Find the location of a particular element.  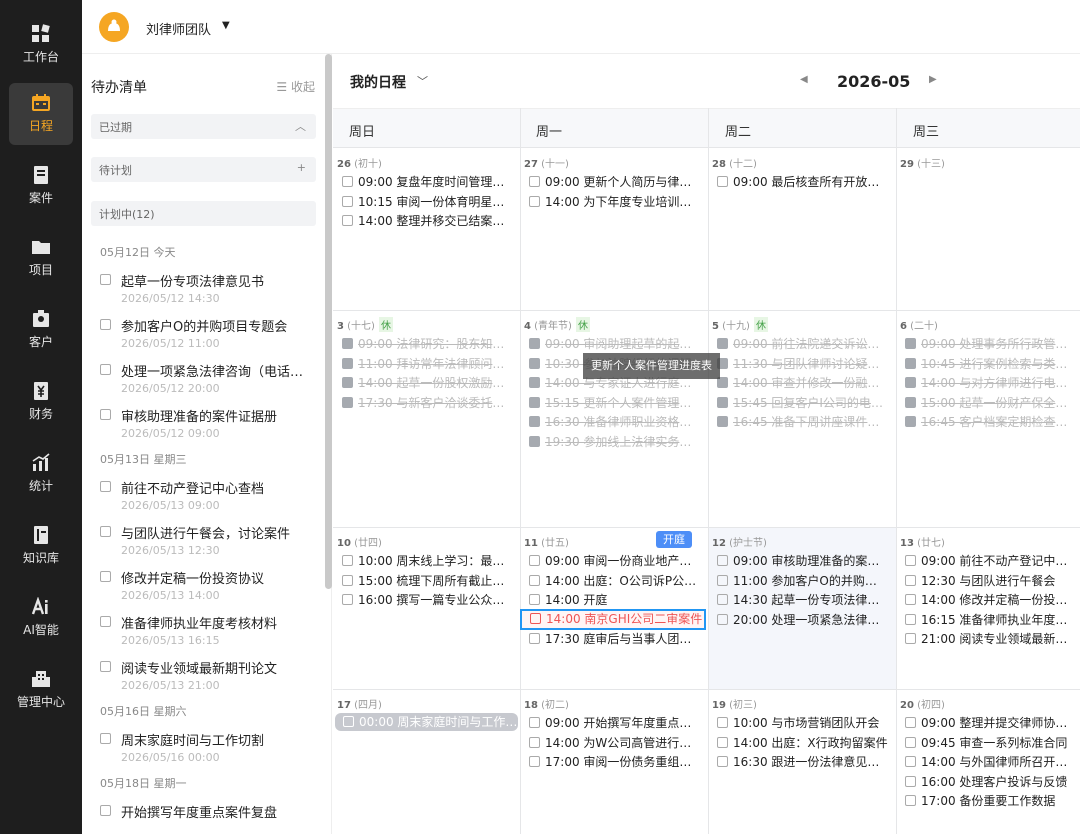

chevron-down-icon: ﹀ is located at coordinates (422, 81).